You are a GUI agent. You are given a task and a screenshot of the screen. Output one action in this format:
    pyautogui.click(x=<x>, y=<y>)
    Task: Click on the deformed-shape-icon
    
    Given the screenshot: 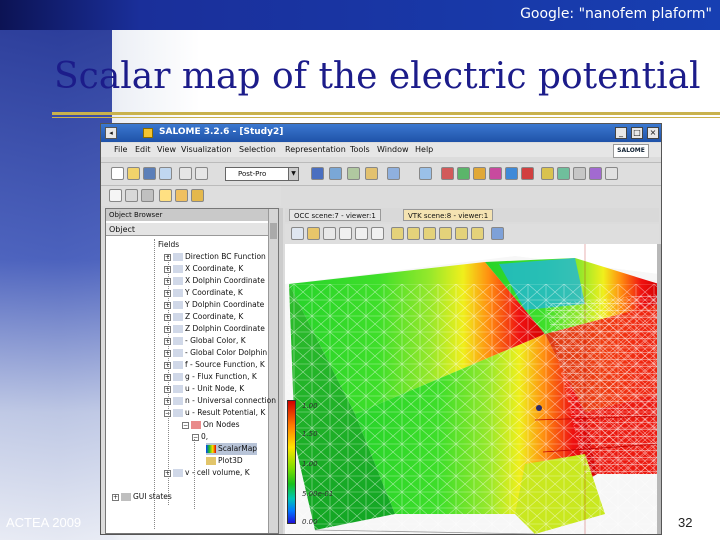 What is the action you would take?
    pyautogui.click(x=495, y=173)
    